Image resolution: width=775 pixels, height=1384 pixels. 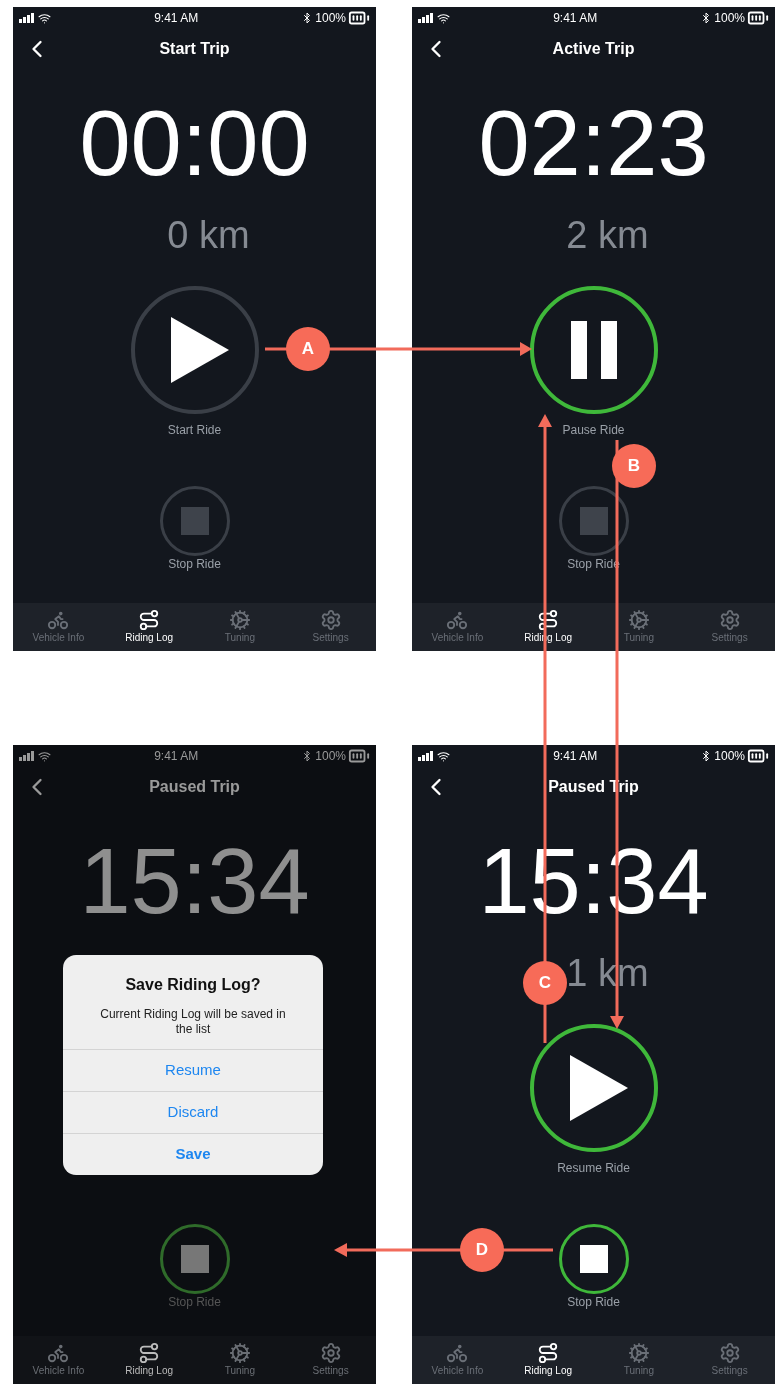 I want to click on dialog-action-button: Discard, so click(x=193, y=1112).